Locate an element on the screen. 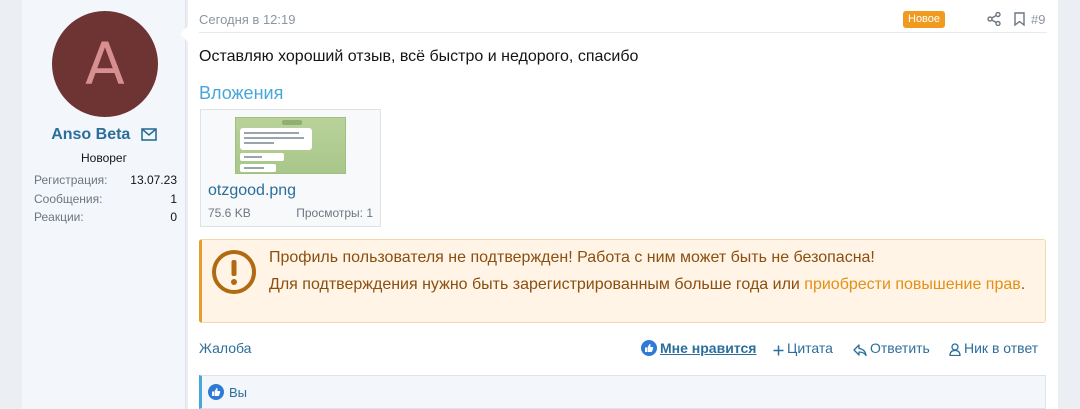 Image resolution: width=1080 pixels, height=409 pixels. quote-button: Цитата is located at coordinates (803, 348).